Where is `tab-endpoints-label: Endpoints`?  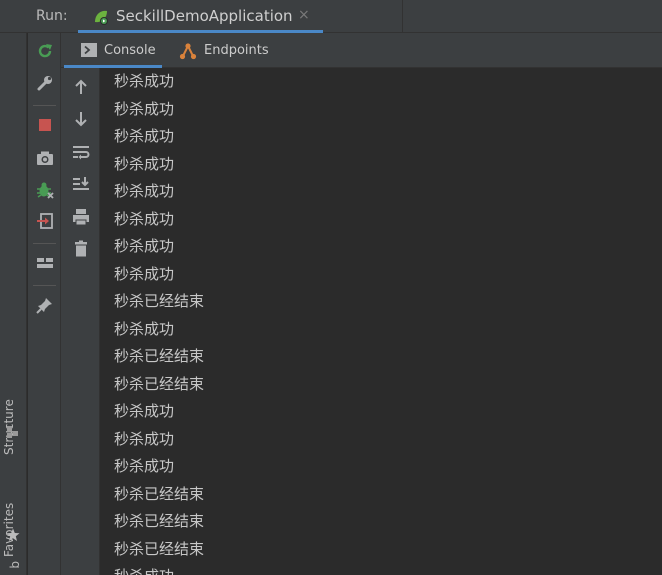 tab-endpoints-label: Endpoints is located at coordinates (236, 50).